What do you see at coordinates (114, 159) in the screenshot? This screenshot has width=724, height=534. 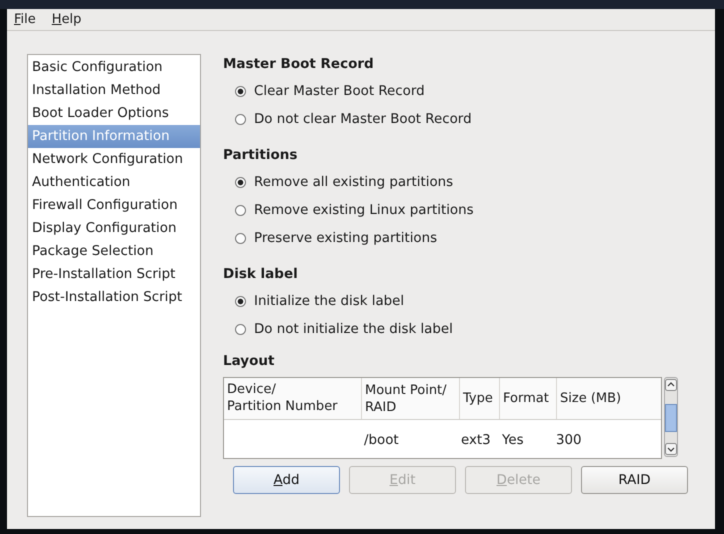 I see `sidebar-item: Network Configuration` at bounding box center [114, 159].